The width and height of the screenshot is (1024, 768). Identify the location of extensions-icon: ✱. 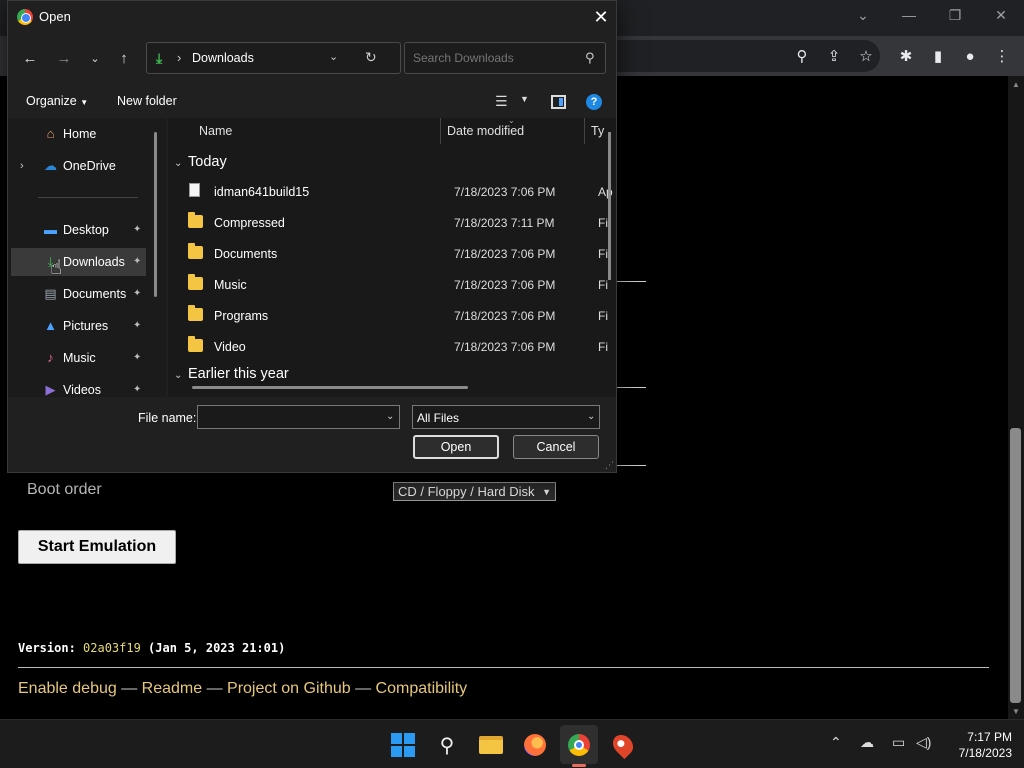
(906, 56).